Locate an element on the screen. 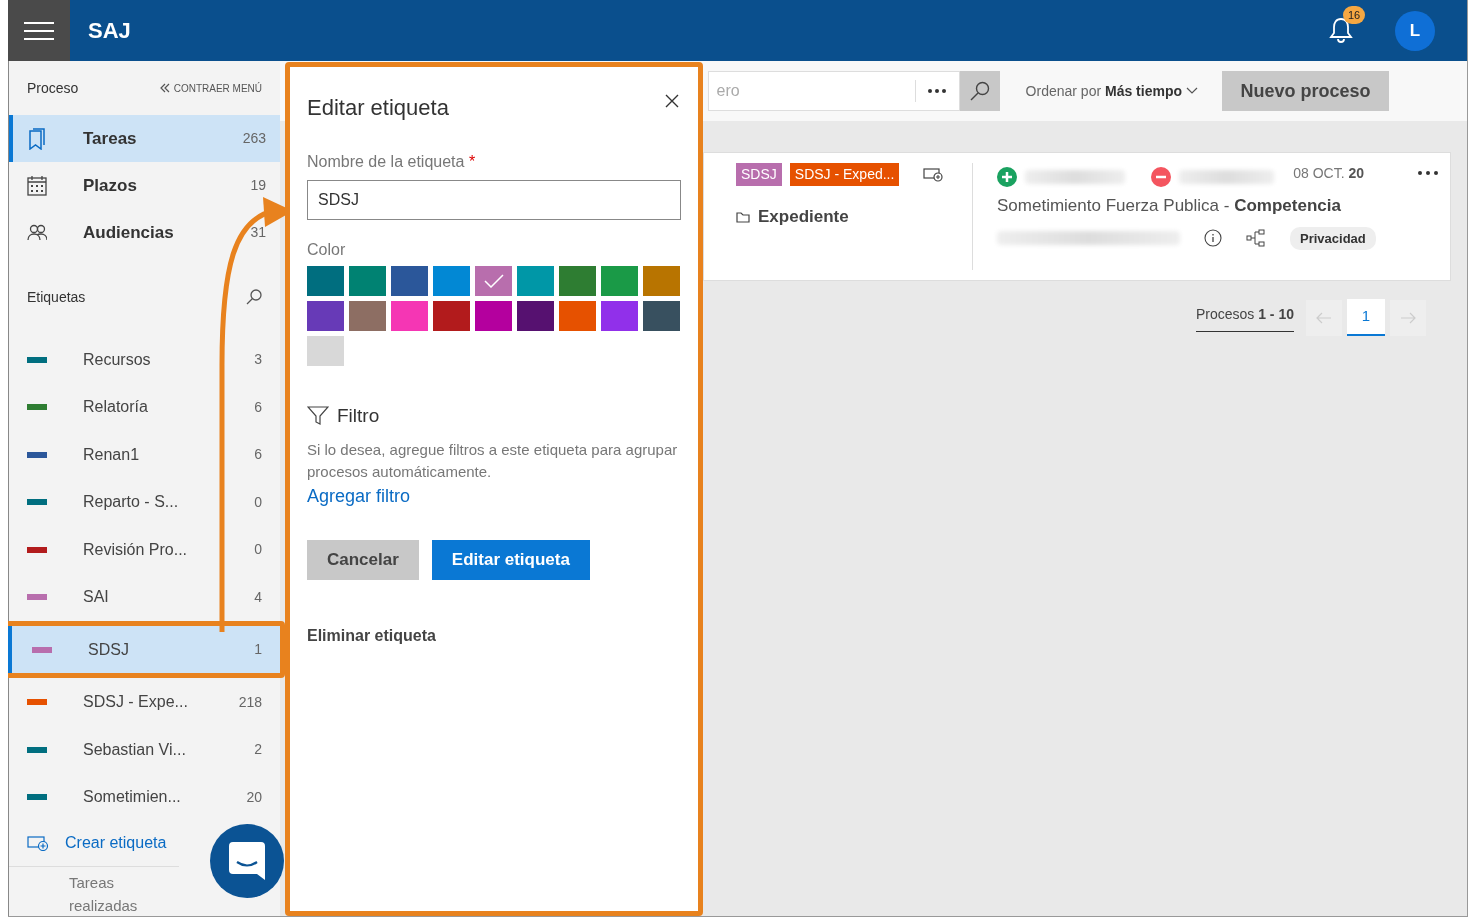  arrow-left-icon is located at coordinates (1324, 318).